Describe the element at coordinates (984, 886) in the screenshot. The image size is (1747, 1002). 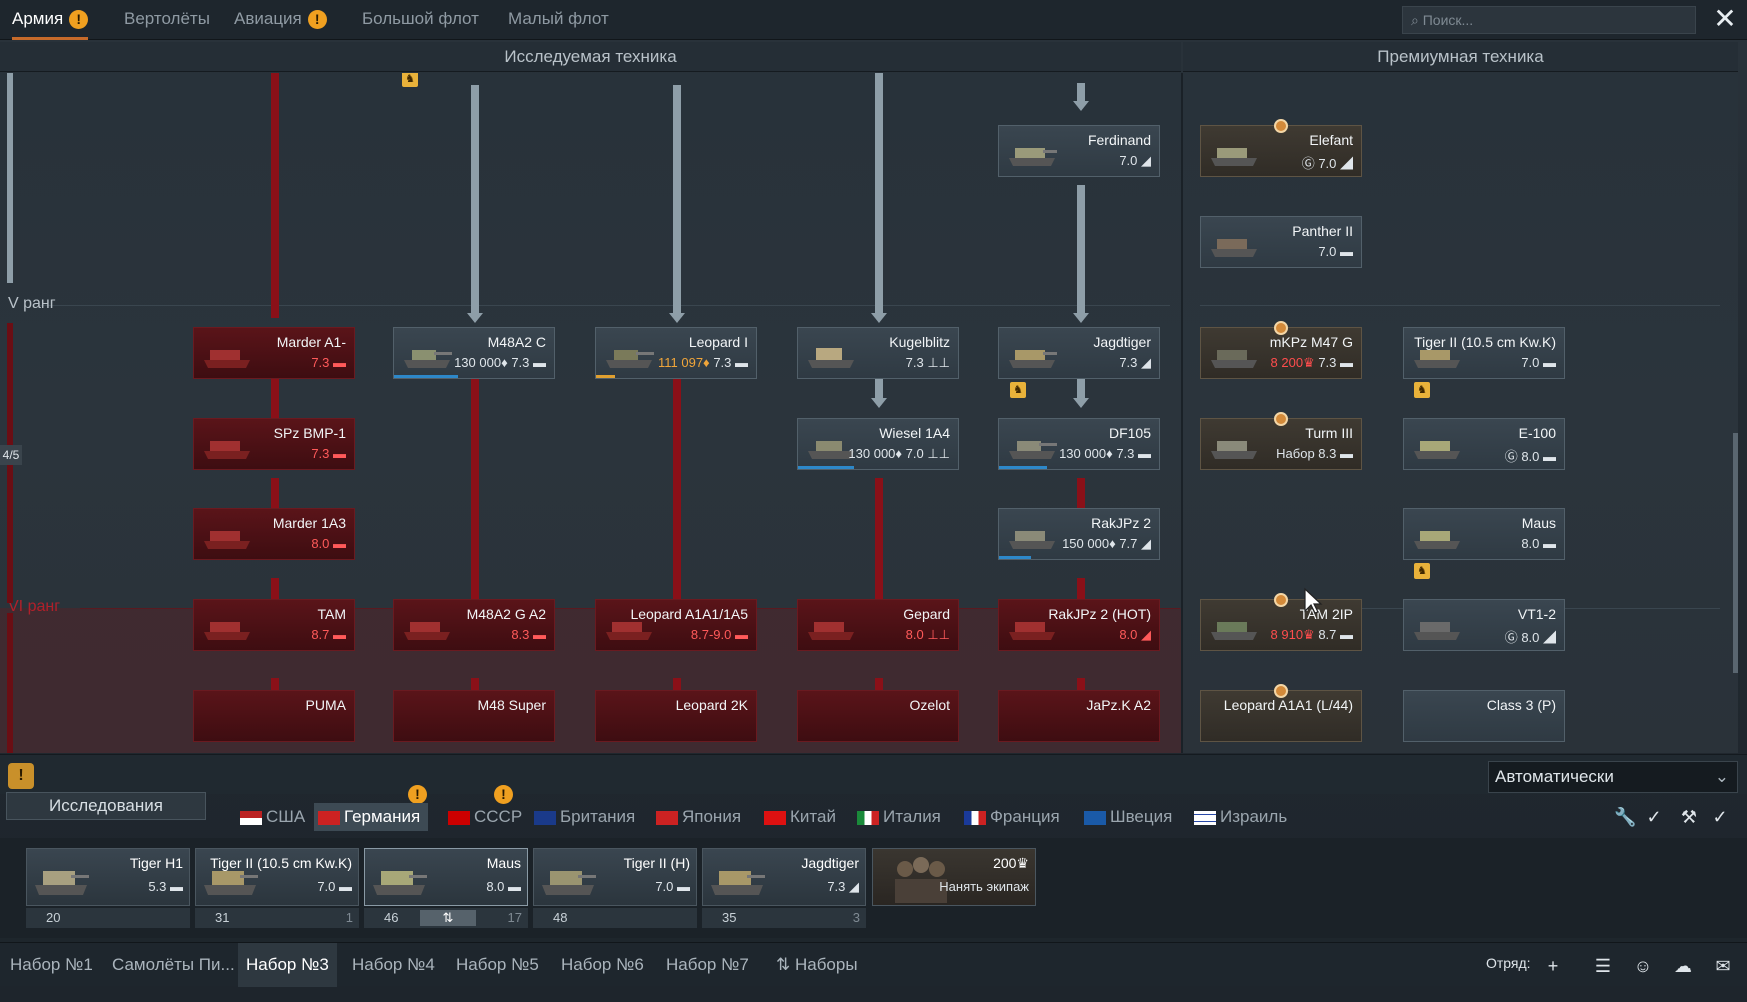
I see `hire-label: Нанять экипаж` at that location.